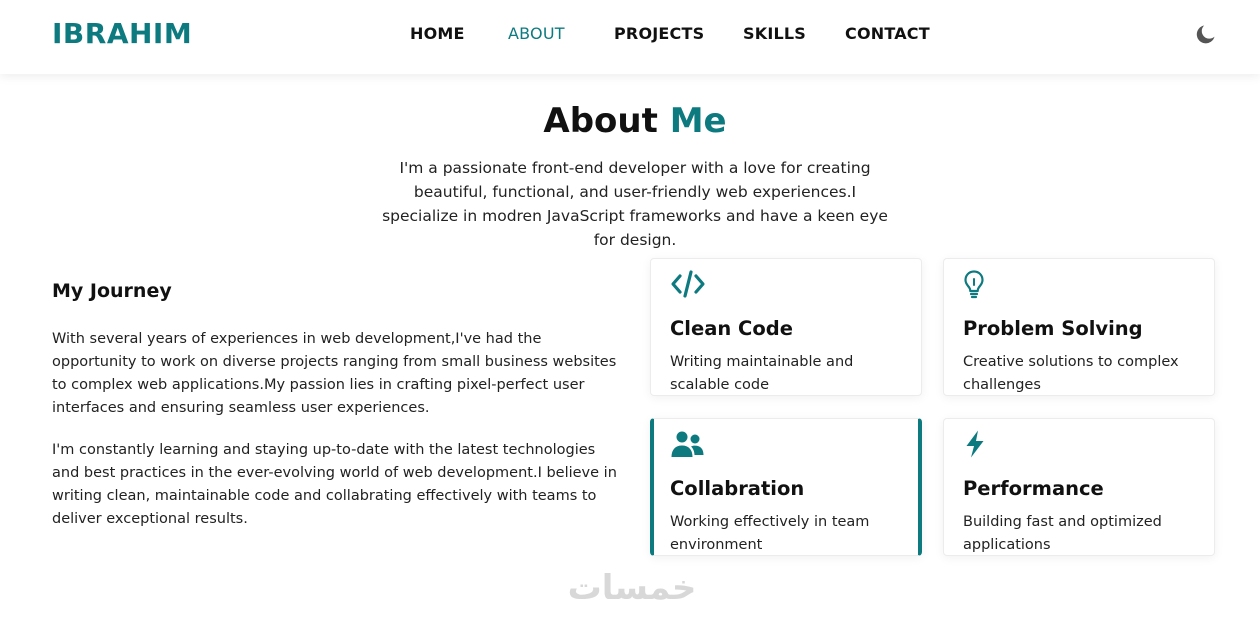 The width and height of the screenshot is (1260, 620). Describe the element at coordinates (887, 33) in the screenshot. I see `nav-link-contact: CONTACT` at that location.